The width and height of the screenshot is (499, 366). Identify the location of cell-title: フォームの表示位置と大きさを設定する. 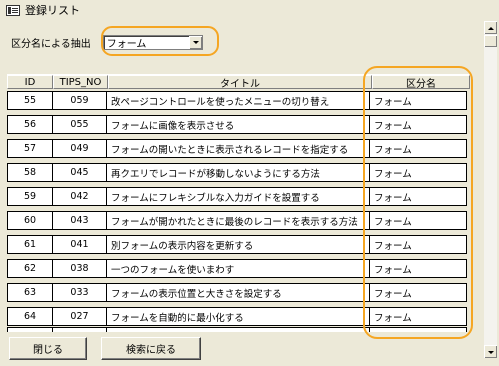
(238, 292).